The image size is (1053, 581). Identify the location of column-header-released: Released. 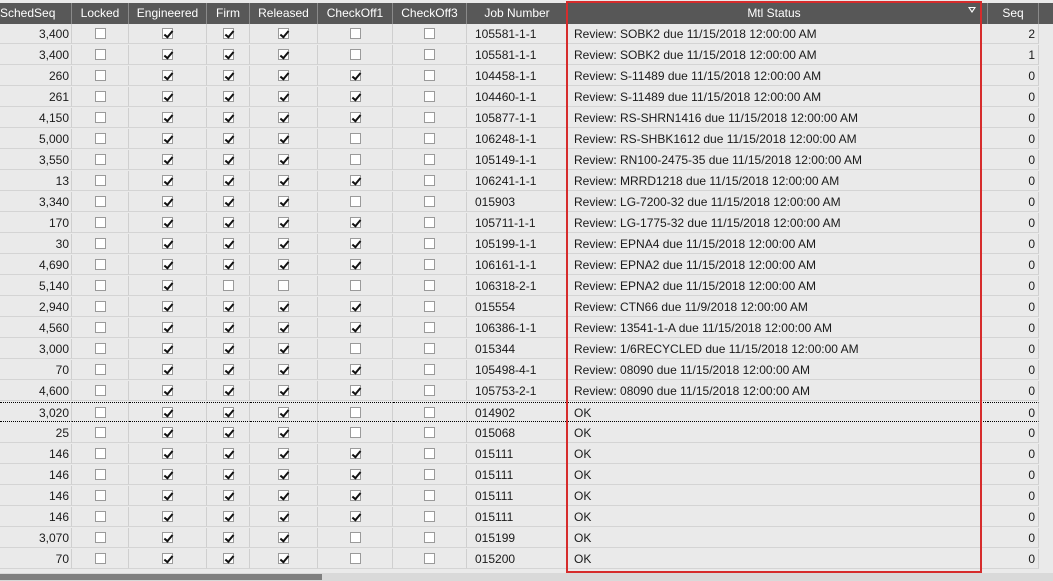
(284, 13).